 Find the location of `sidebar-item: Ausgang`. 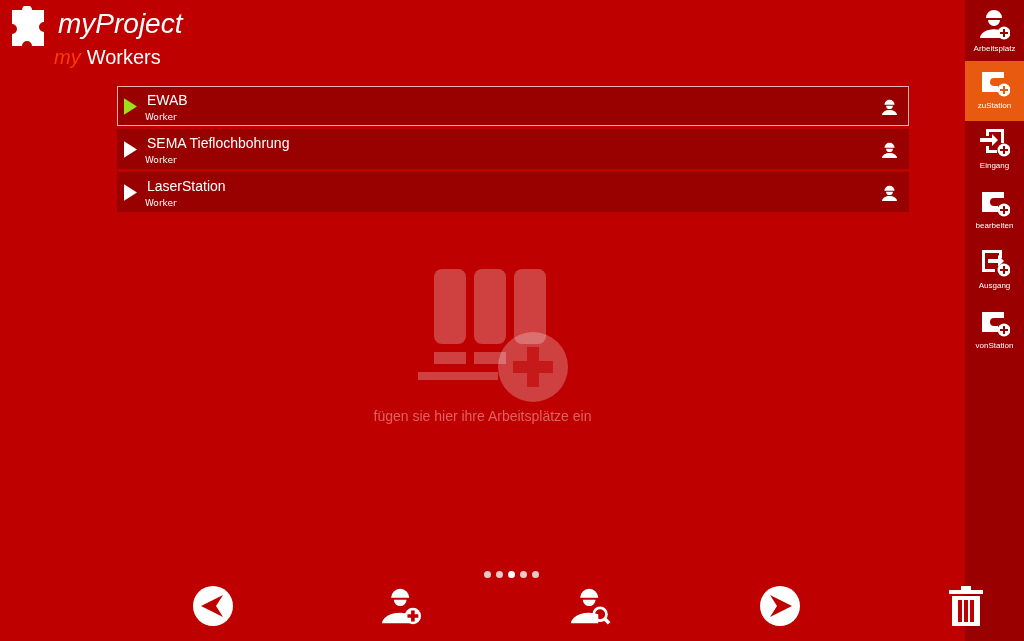

sidebar-item: Ausgang is located at coordinates (994, 271).